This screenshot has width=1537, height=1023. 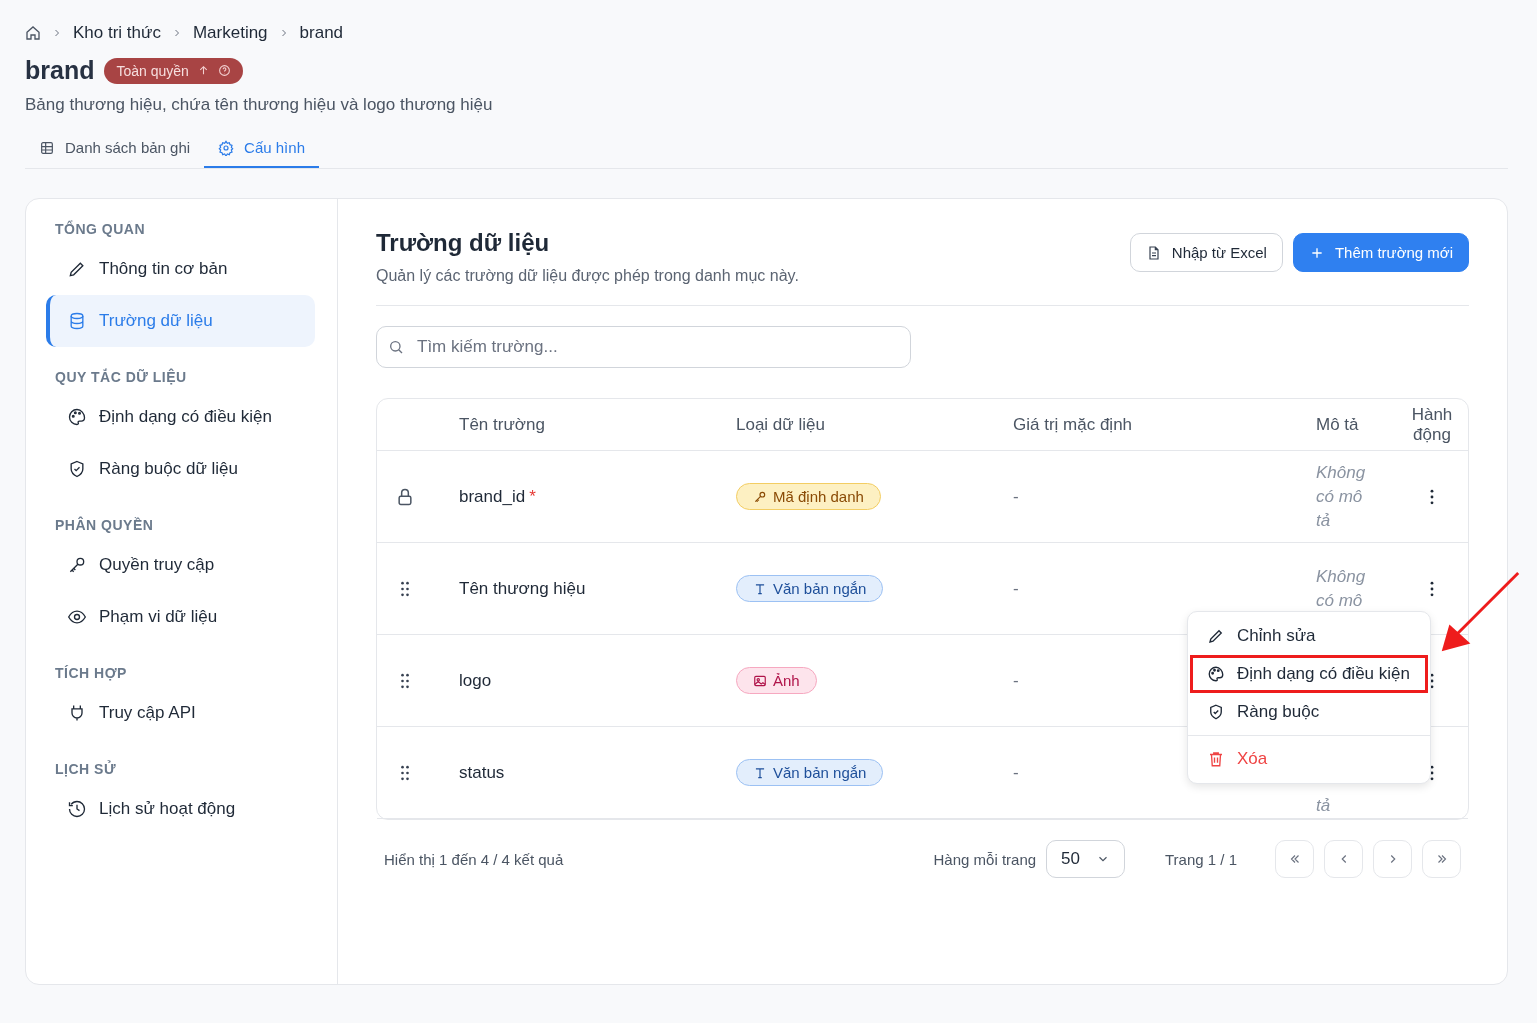 I want to click on description-text: Không có mô tả, so click(x=1341, y=496).